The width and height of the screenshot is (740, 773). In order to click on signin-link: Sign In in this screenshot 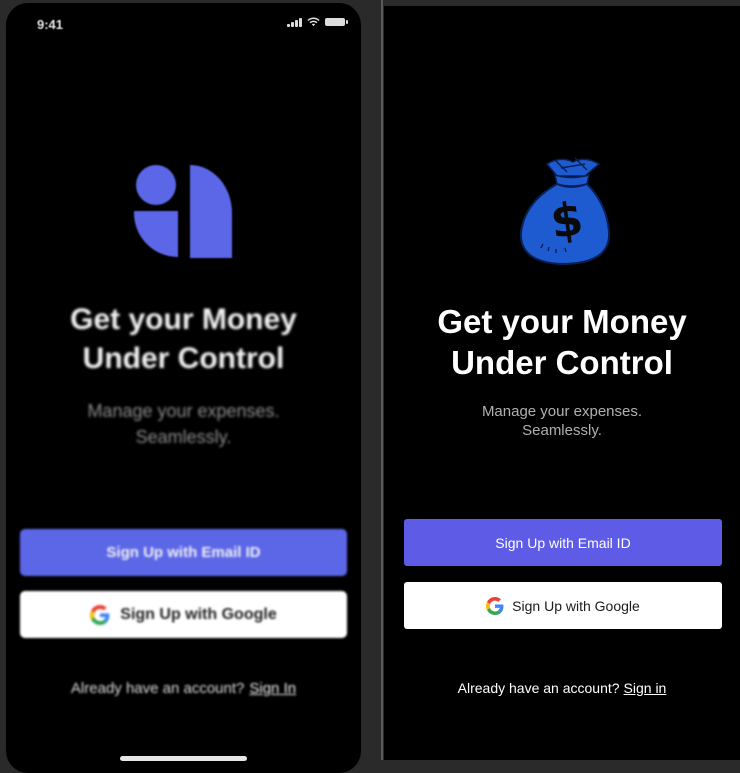, I will do `click(272, 688)`.